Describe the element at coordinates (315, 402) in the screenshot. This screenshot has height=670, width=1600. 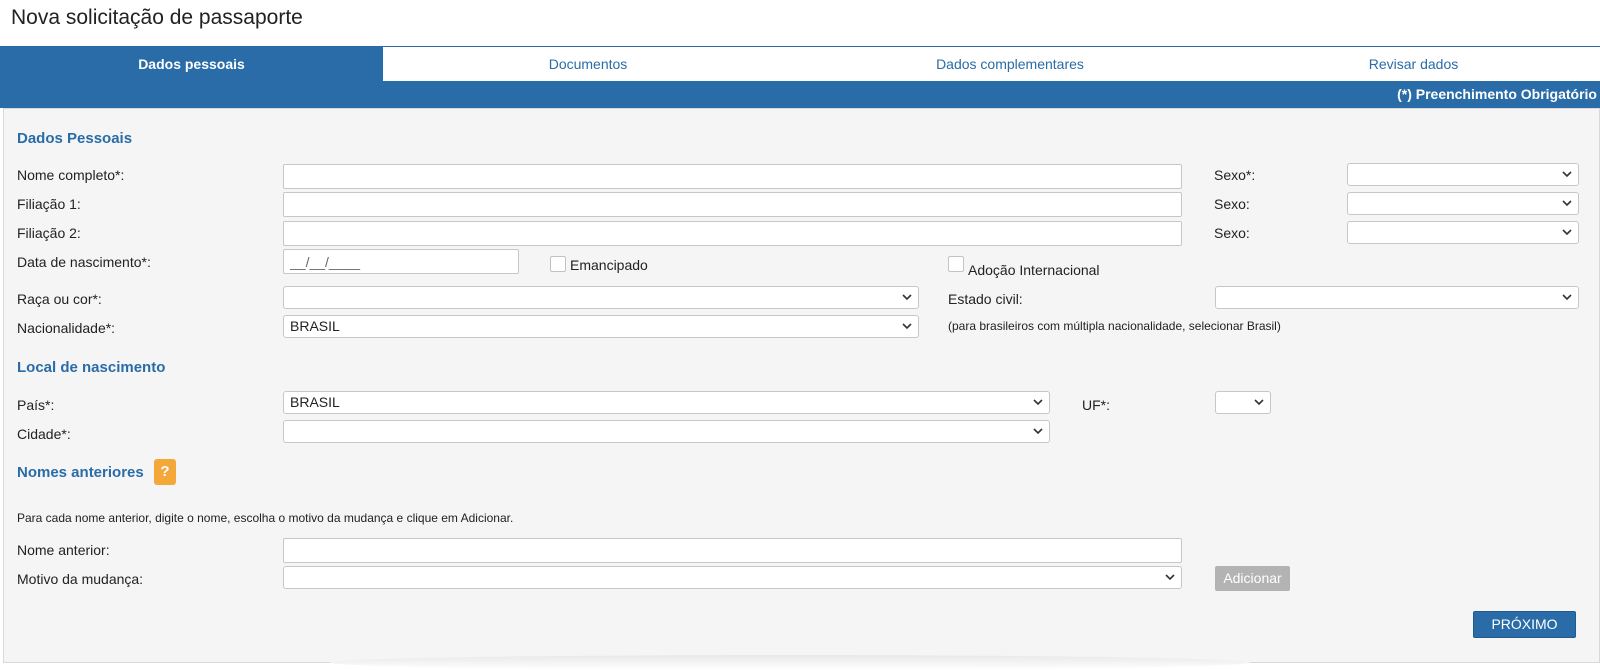
I see `pais-value: BRASIL` at that location.